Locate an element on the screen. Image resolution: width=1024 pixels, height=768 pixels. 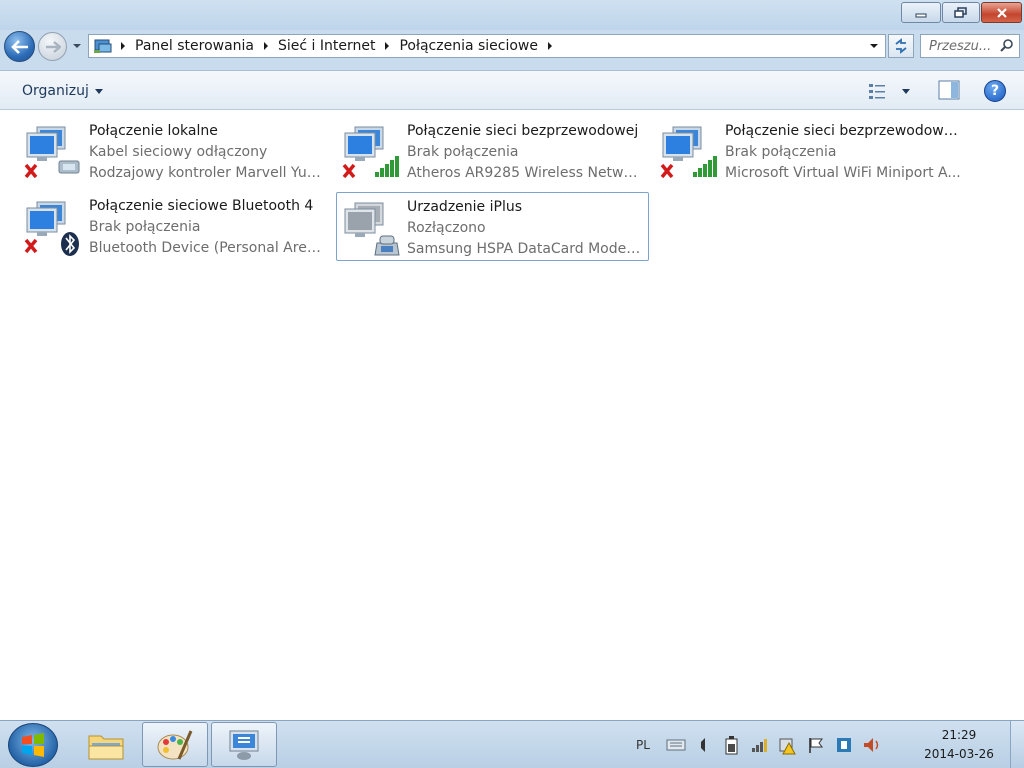
sound-device-icon is located at coordinates (704, 745).